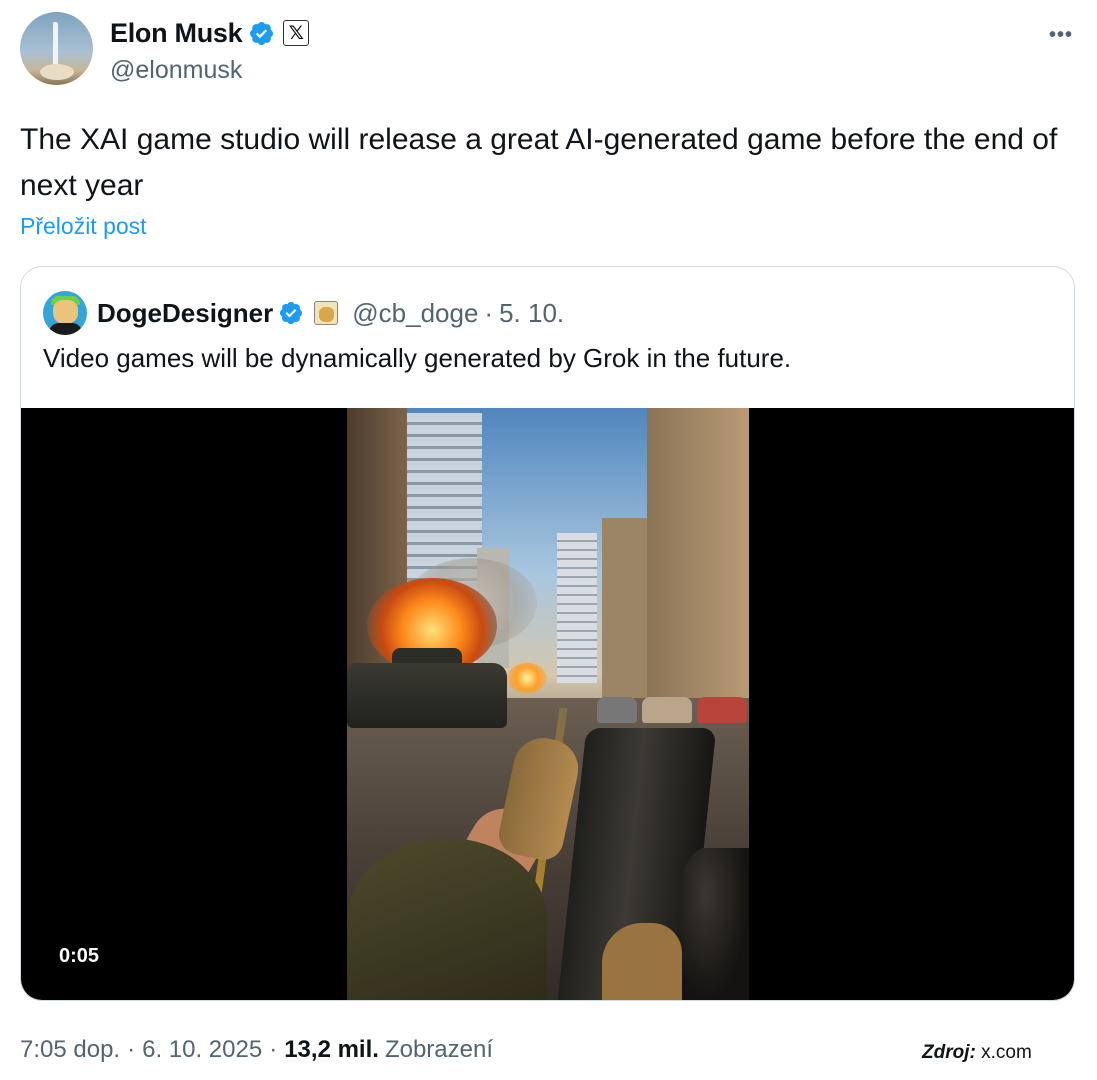  What do you see at coordinates (55, 45) in the screenshot?
I see `rocket-graphic` at bounding box center [55, 45].